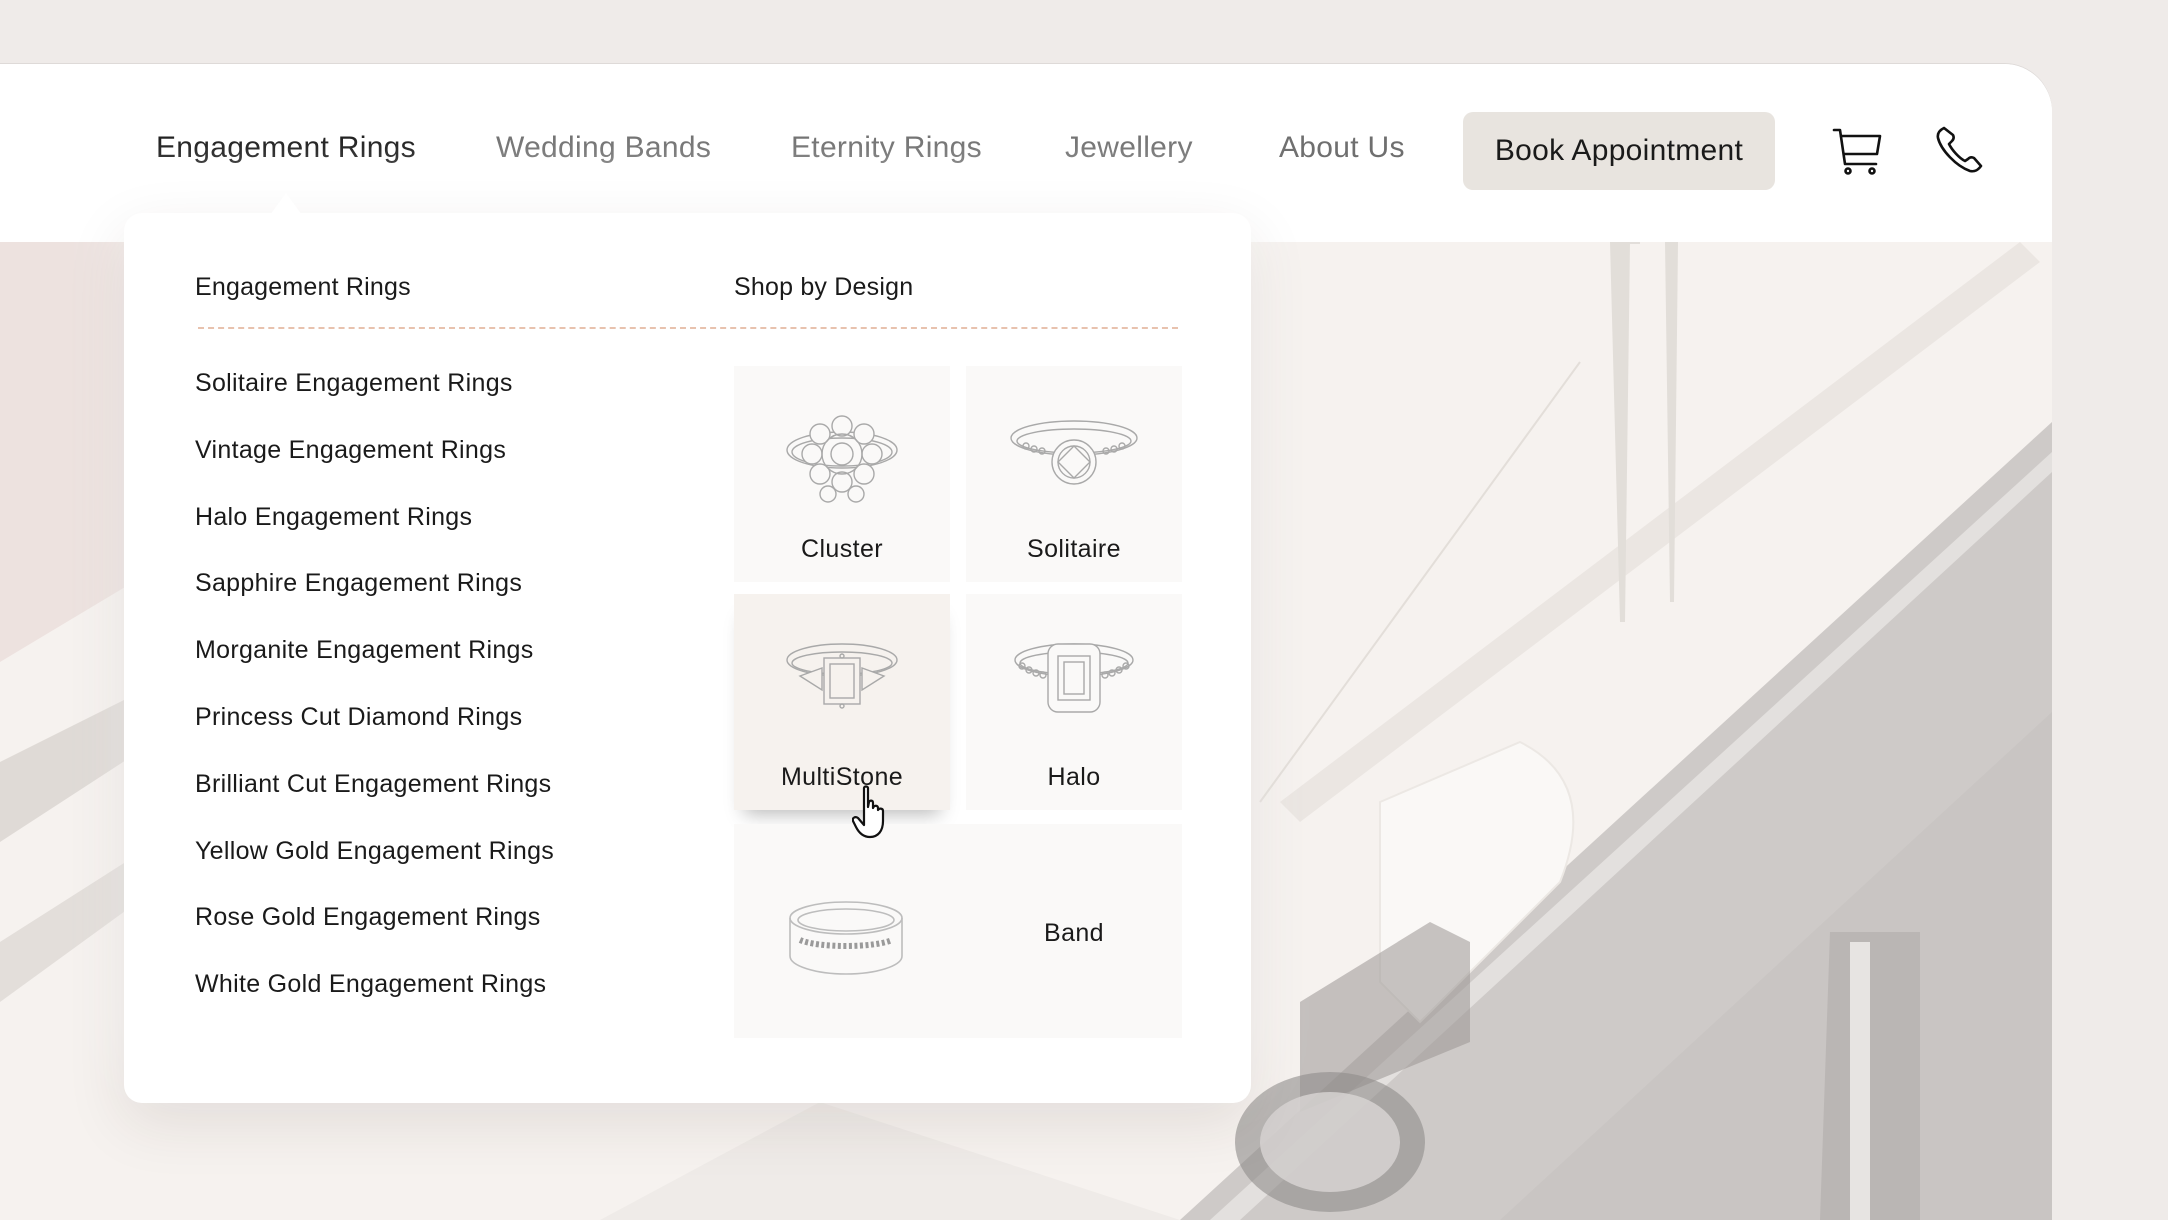 This screenshot has width=2168, height=1220. I want to click on book-appointment-button: Book Appointment, so click(1619, 151).